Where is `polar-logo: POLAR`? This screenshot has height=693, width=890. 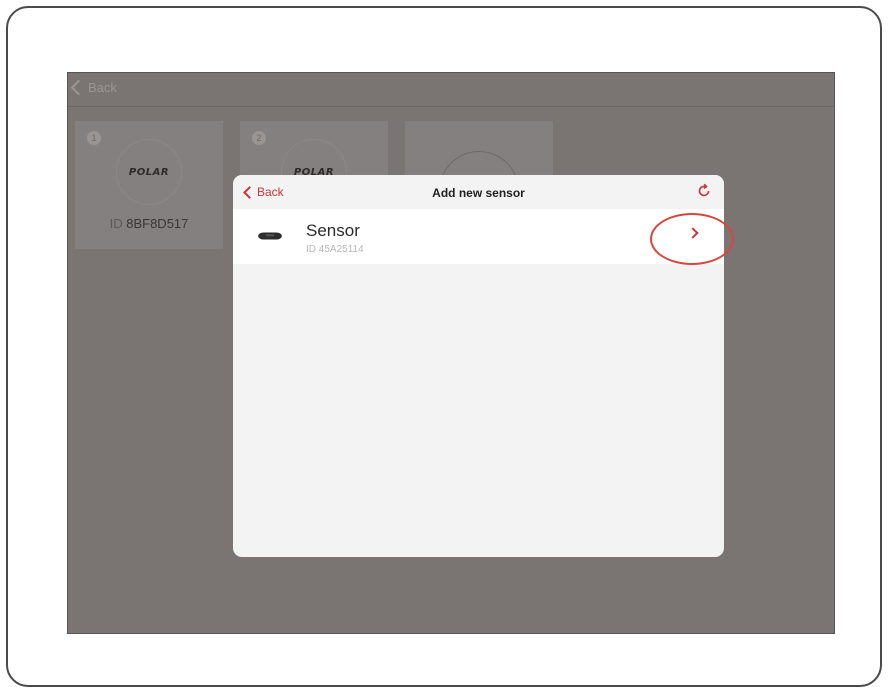
polar-logo: POLAR is located at coordinates (149, 172).